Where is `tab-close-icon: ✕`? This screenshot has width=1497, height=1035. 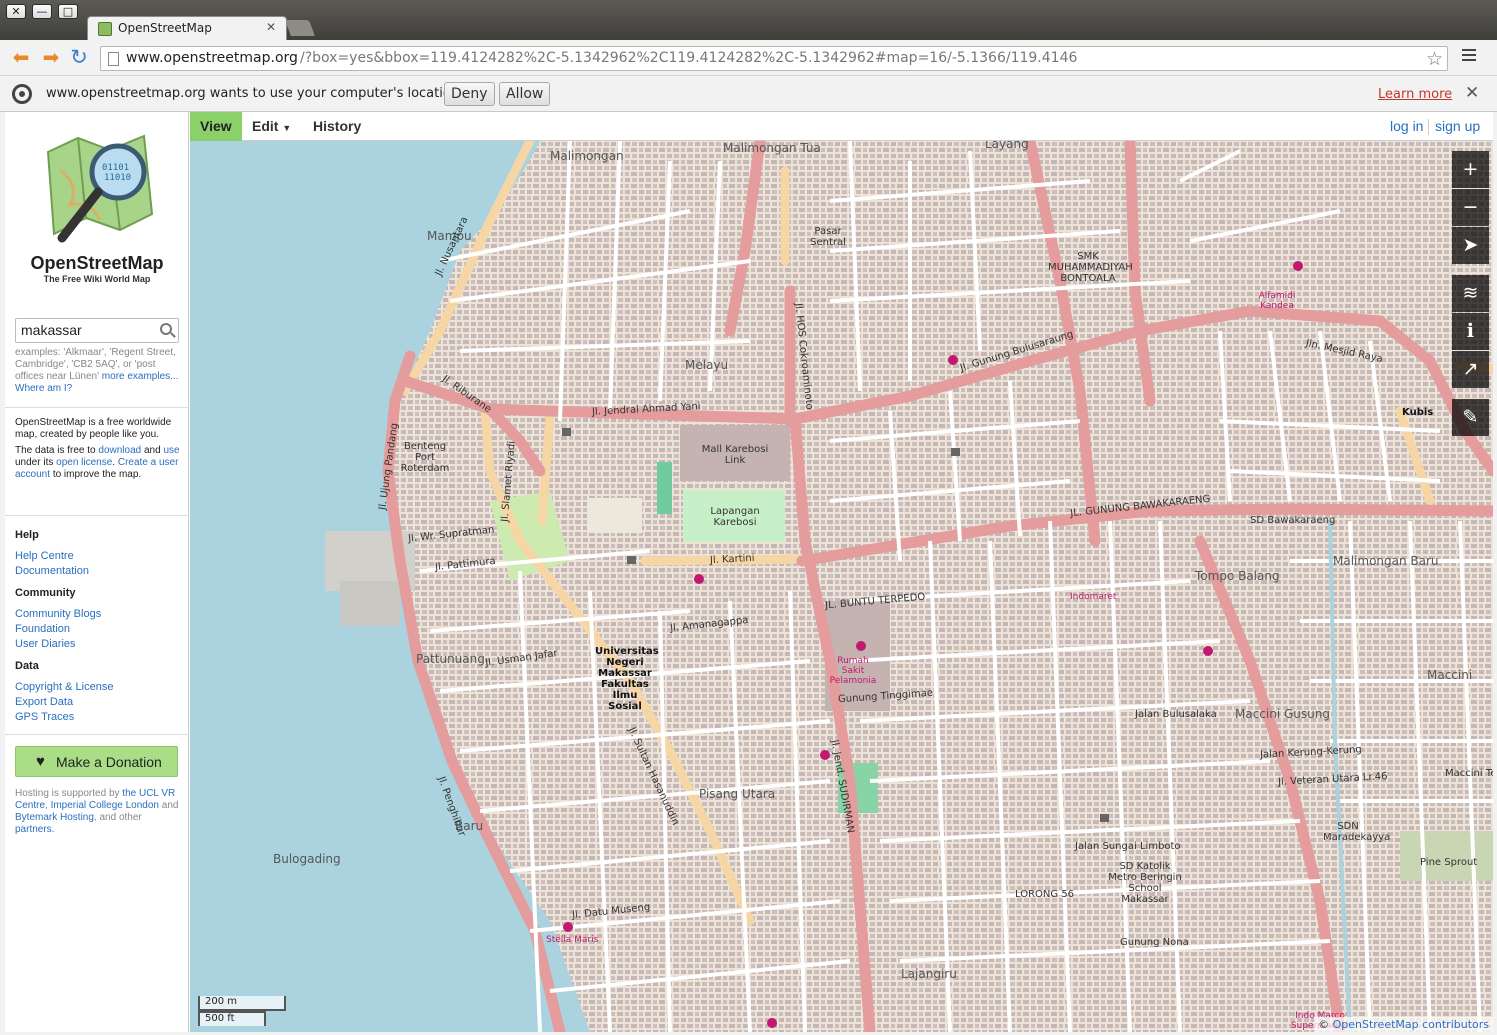 tab-close-icon: ✕ is located at coordinates (271, 27).